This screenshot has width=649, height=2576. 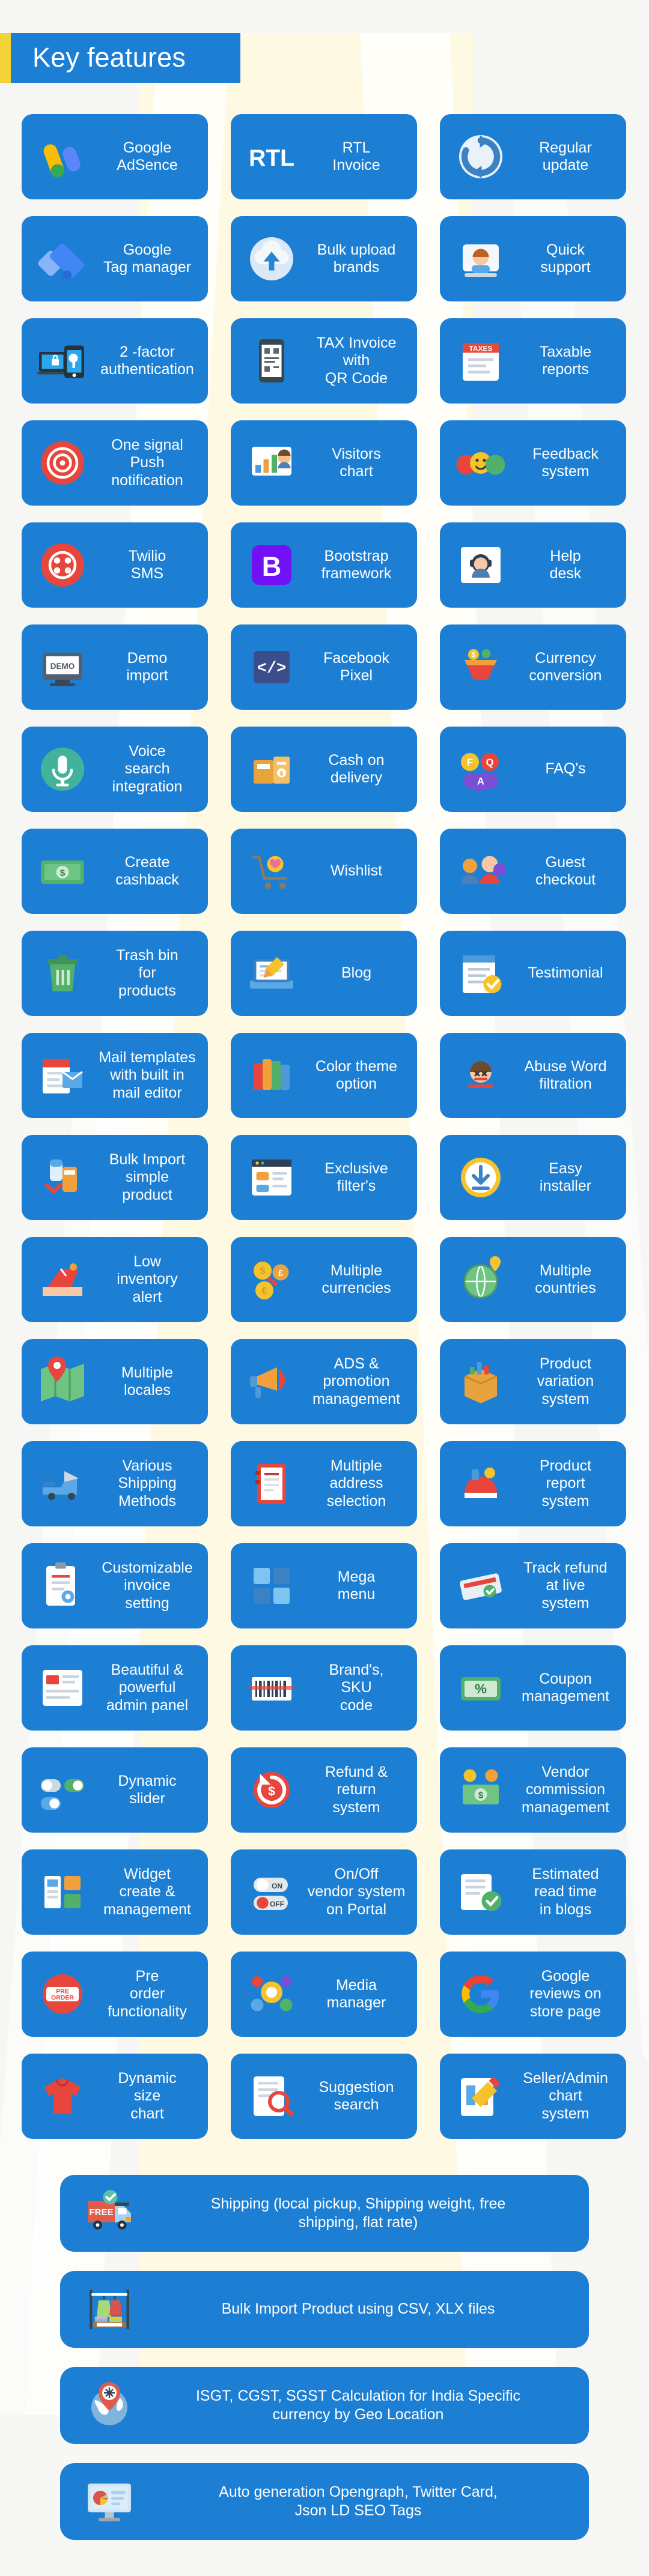 What do you see at coordinates (324, 769) in the screenshot?
I see `feature-card: $ Cash on delivery` at bounding box center [324, 769].